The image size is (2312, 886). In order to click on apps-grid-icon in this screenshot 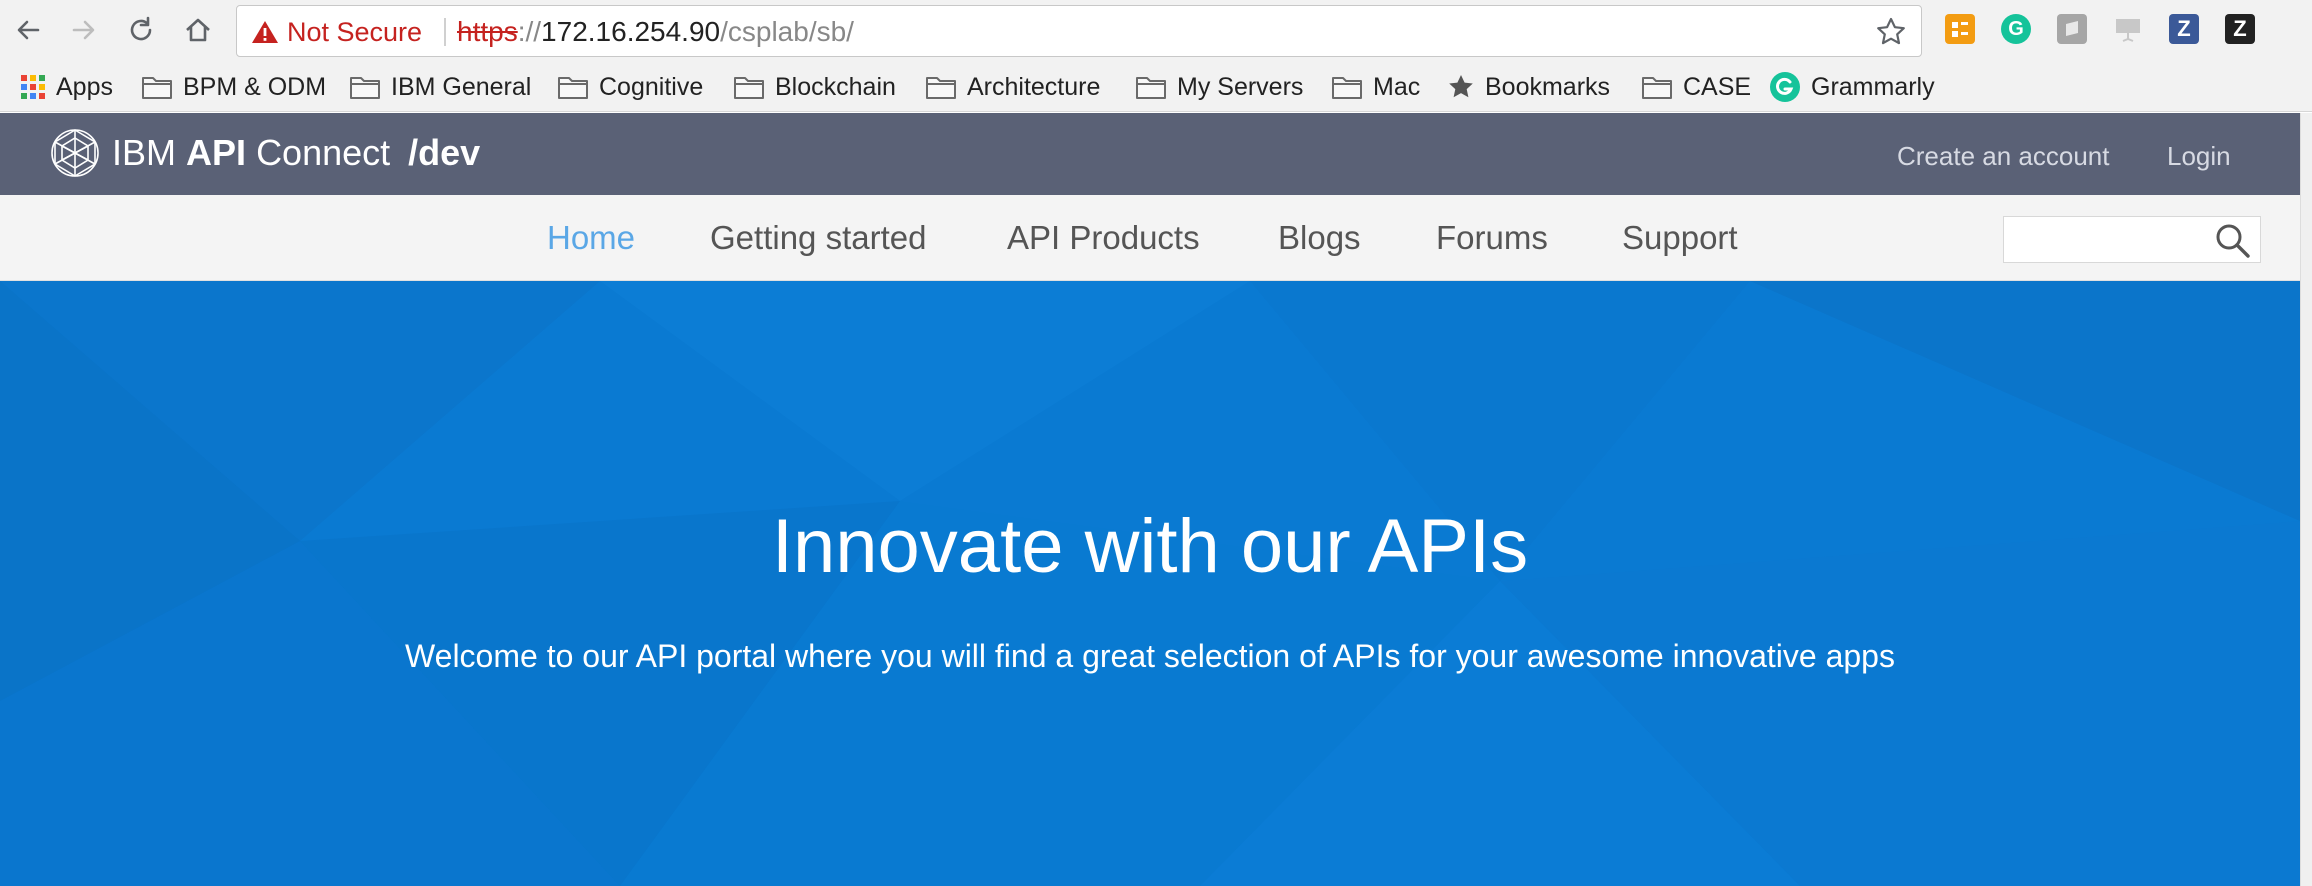, I will do `click(33, 87)`.